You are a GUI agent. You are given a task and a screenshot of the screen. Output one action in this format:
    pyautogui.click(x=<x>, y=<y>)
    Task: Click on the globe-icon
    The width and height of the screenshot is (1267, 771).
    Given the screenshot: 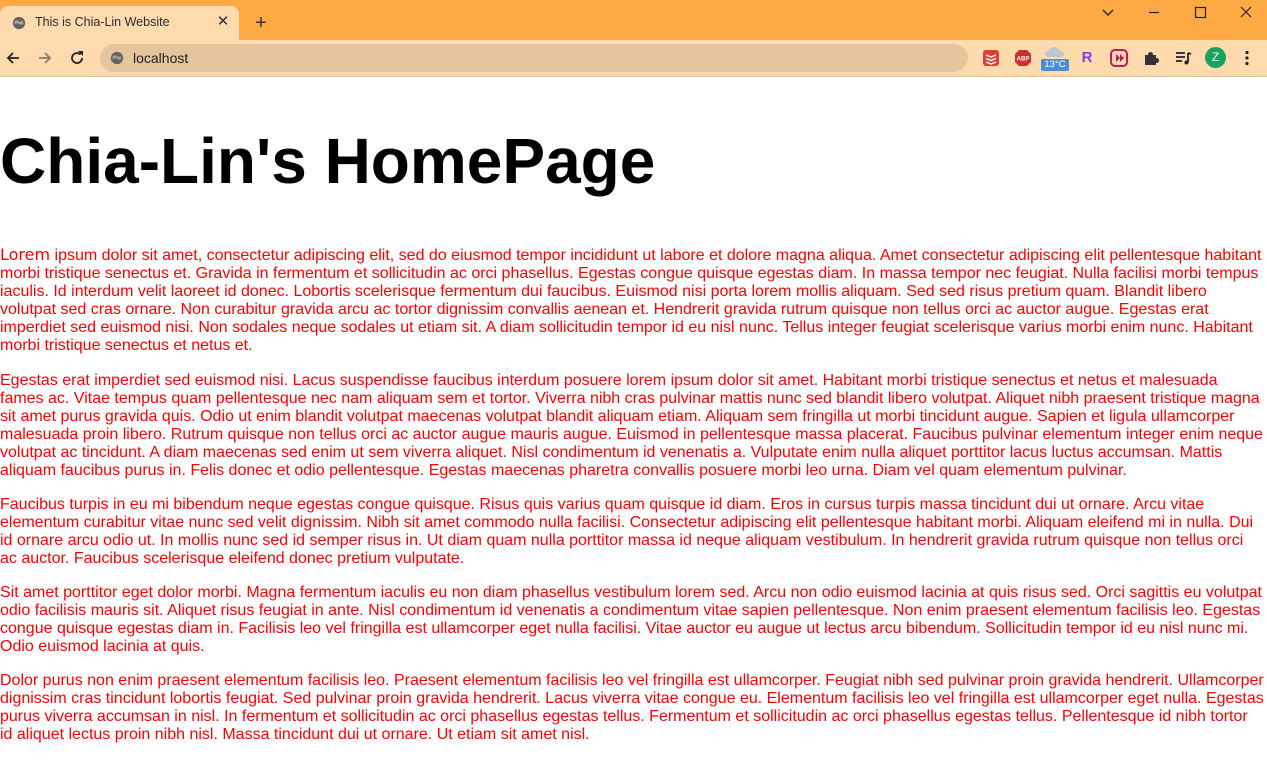 What is the action you would take?
    pyautogui.click(x=19, y=23)
    